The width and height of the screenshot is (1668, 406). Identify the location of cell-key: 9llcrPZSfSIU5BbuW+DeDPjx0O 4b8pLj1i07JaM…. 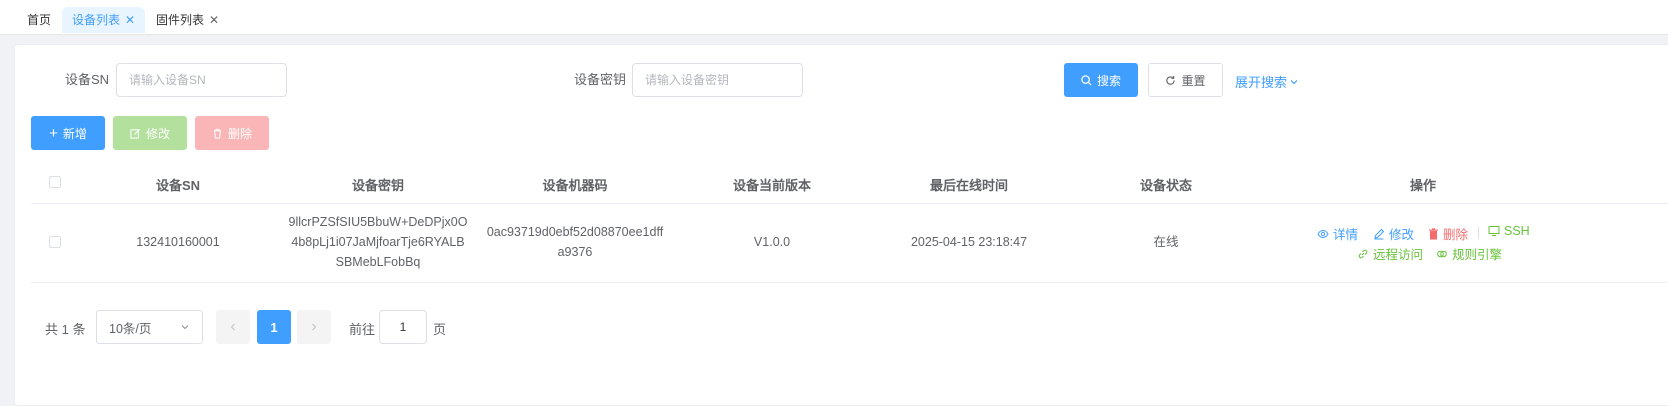
(378, 242).